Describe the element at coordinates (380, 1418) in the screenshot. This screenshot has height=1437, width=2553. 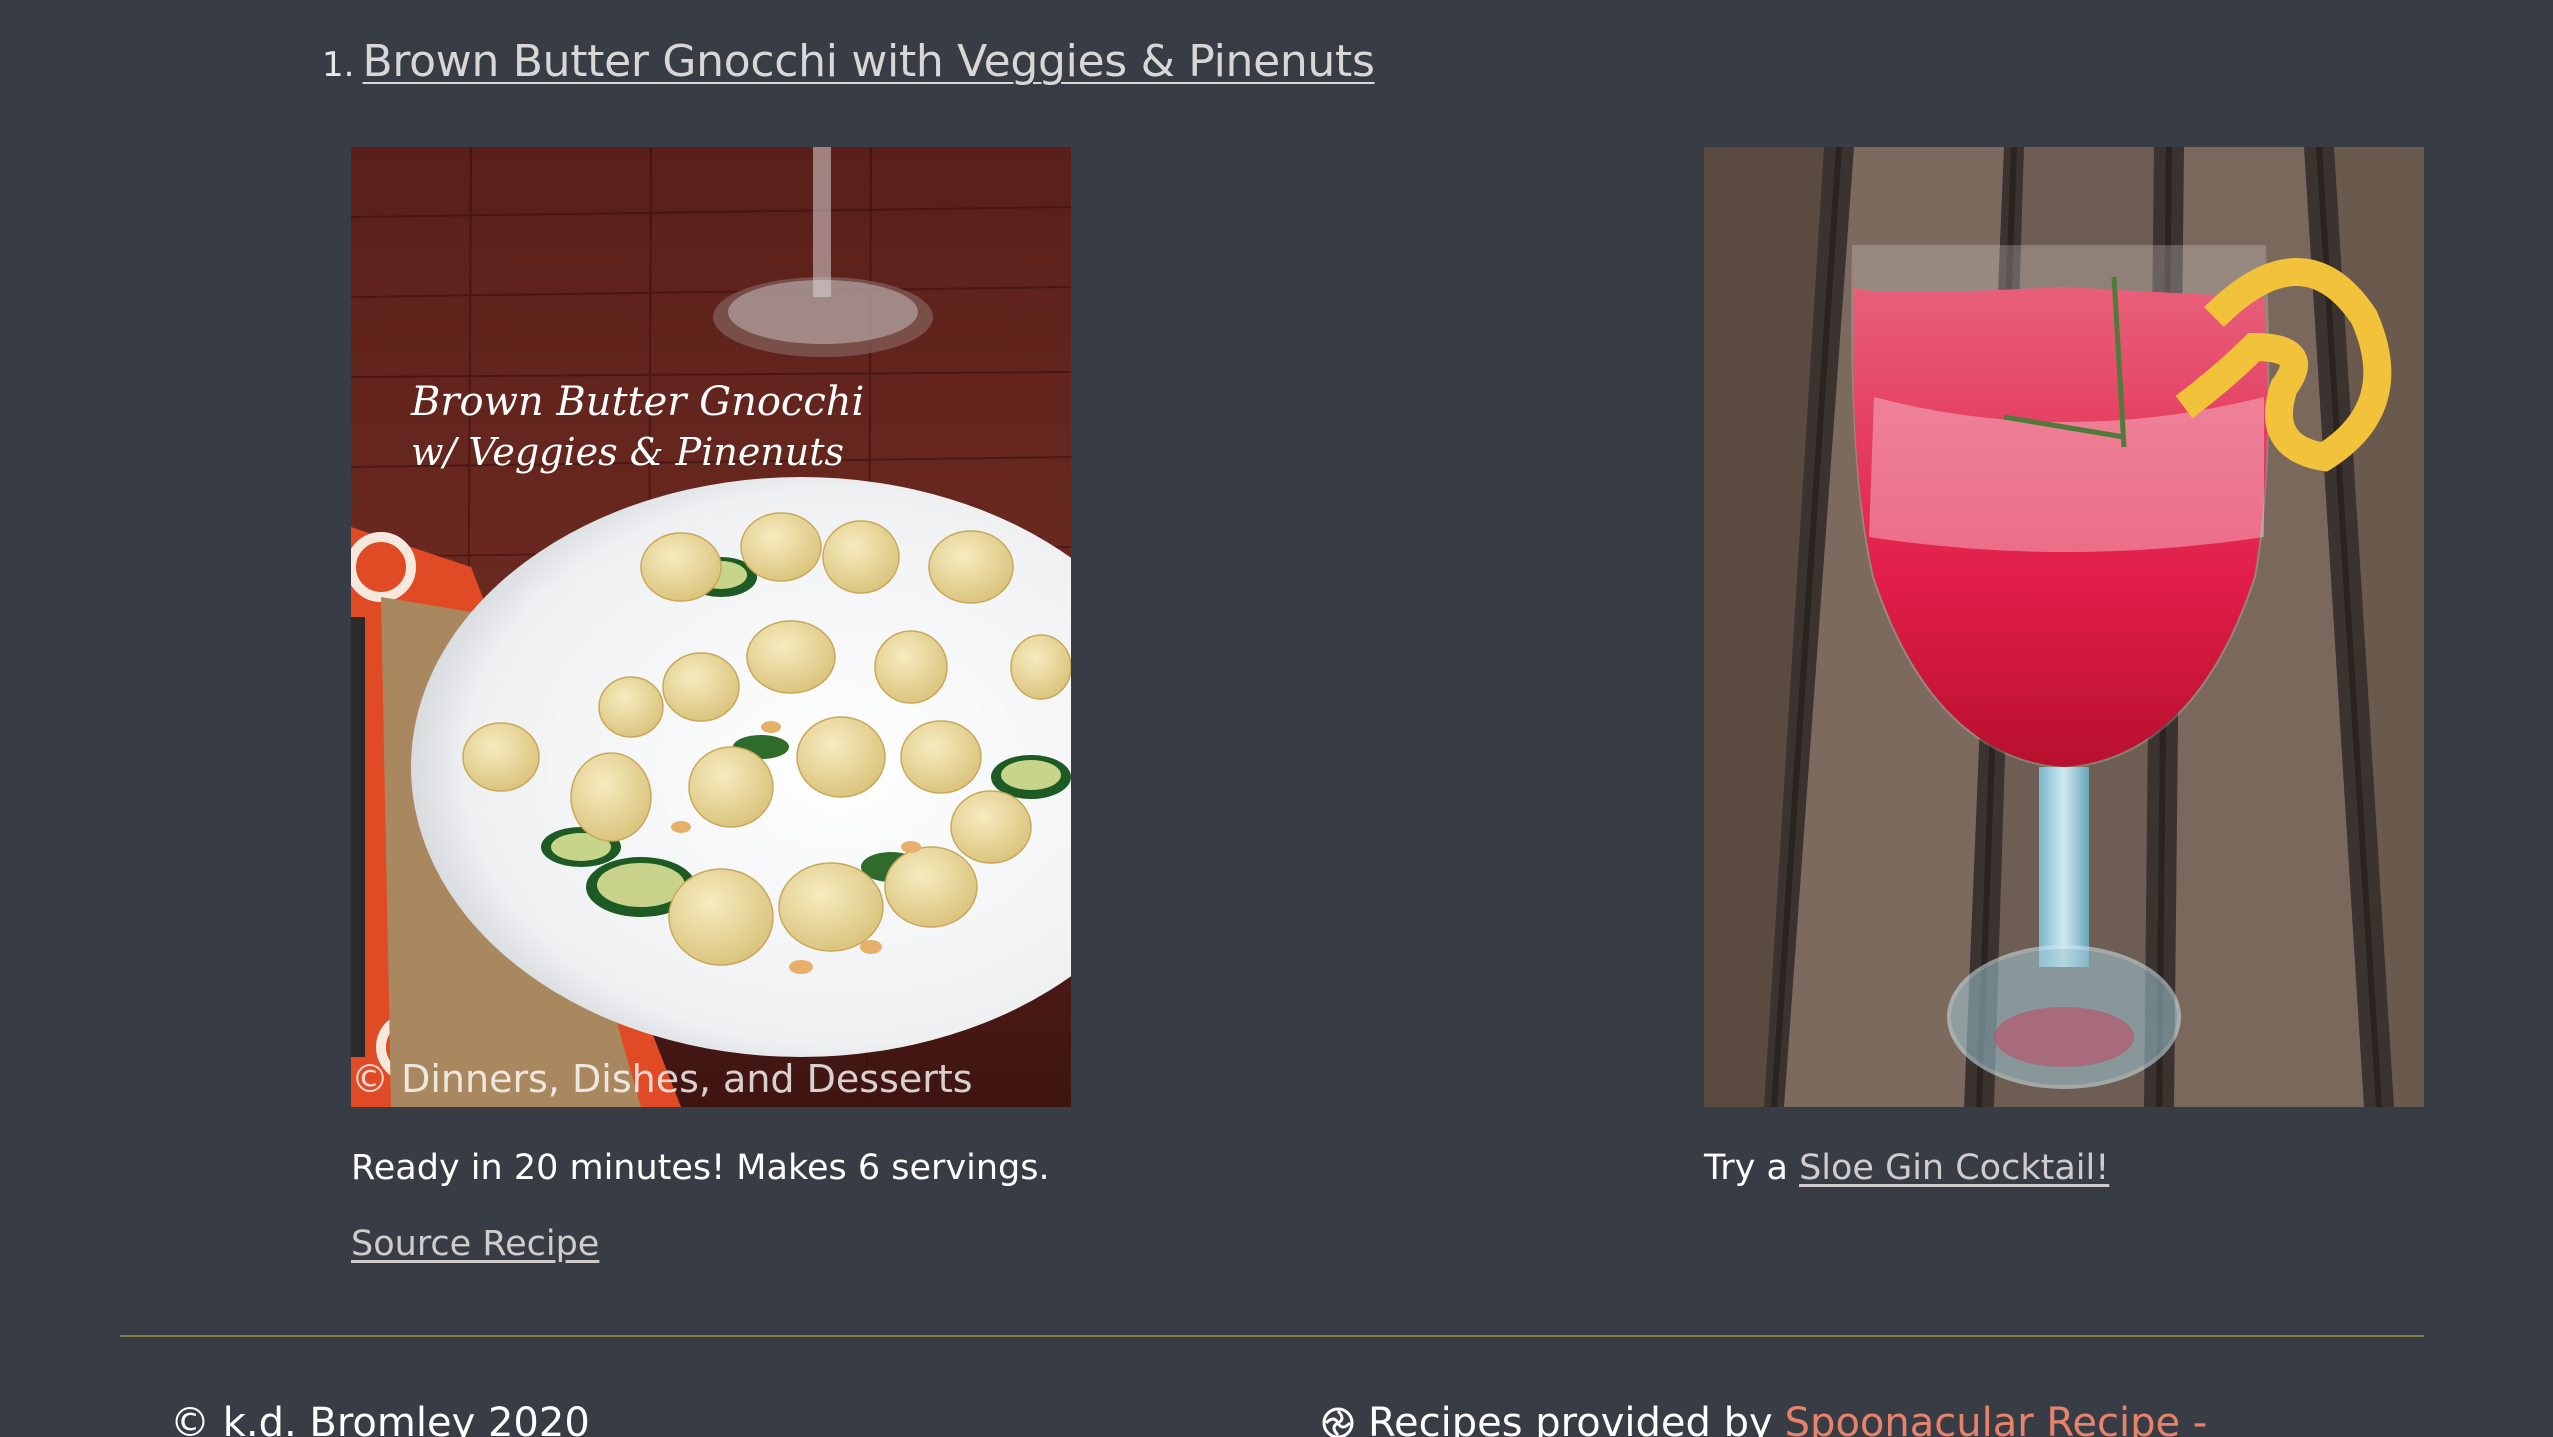
I see `footer-copyright: © k.d. Bromley 2020` at that location.